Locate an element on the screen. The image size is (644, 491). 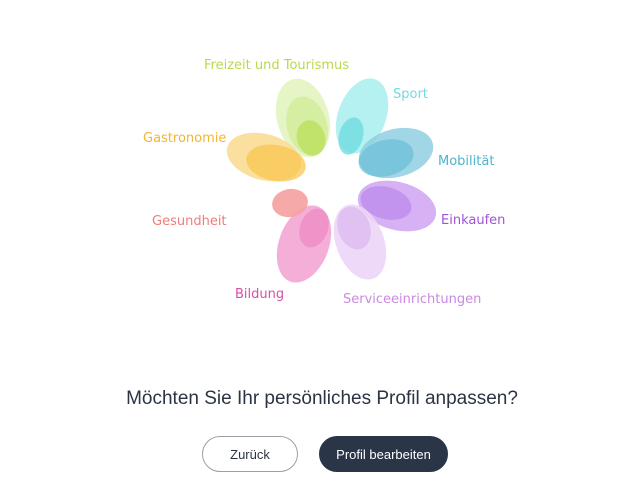
label-freizeit: Freizeit und Tourismus is located at coordinates (276, 66).